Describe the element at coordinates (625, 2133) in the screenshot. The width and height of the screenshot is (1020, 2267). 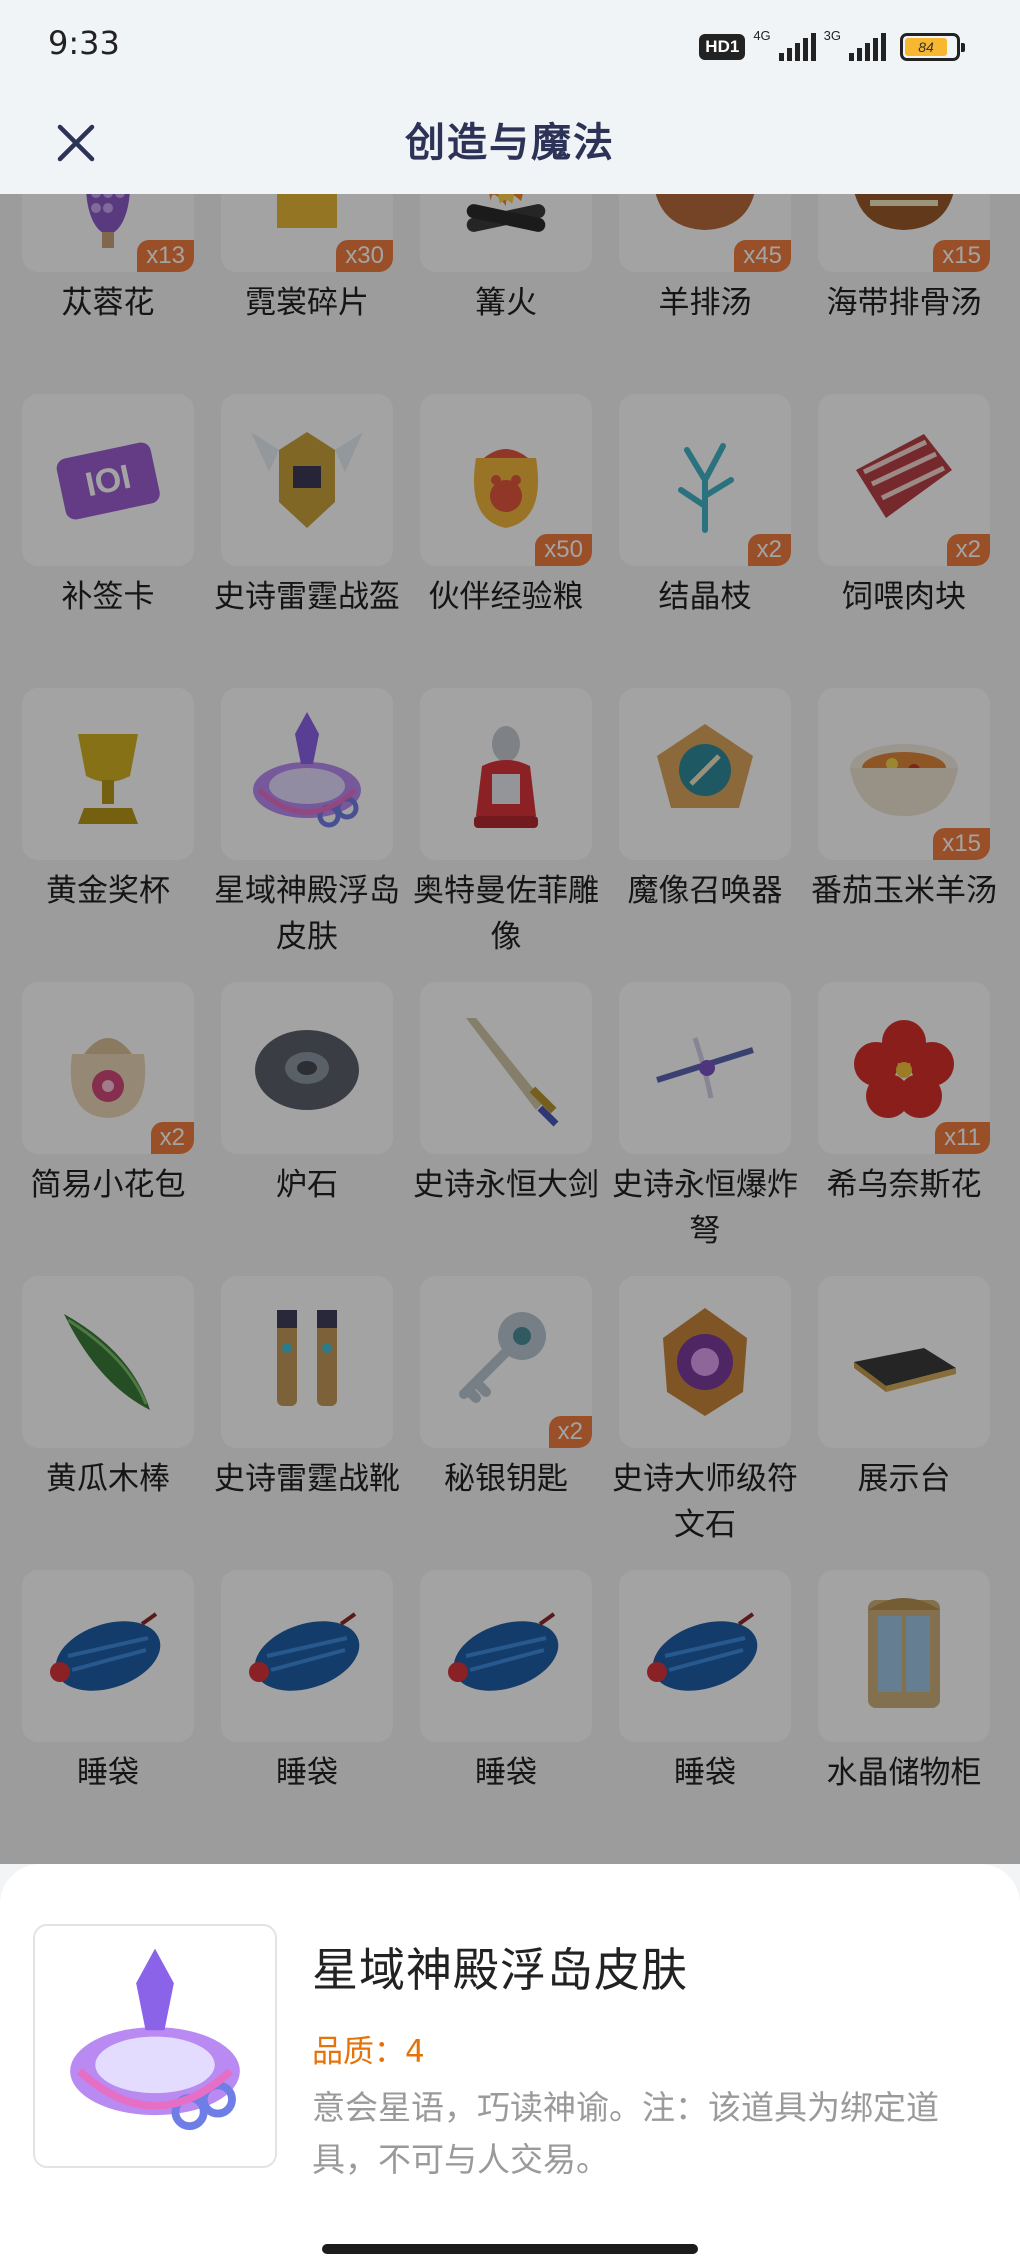
I see `detail-description: 意会星语，巧读神谕。注：该道具为绑定道具，不可与人交易。` at that location.